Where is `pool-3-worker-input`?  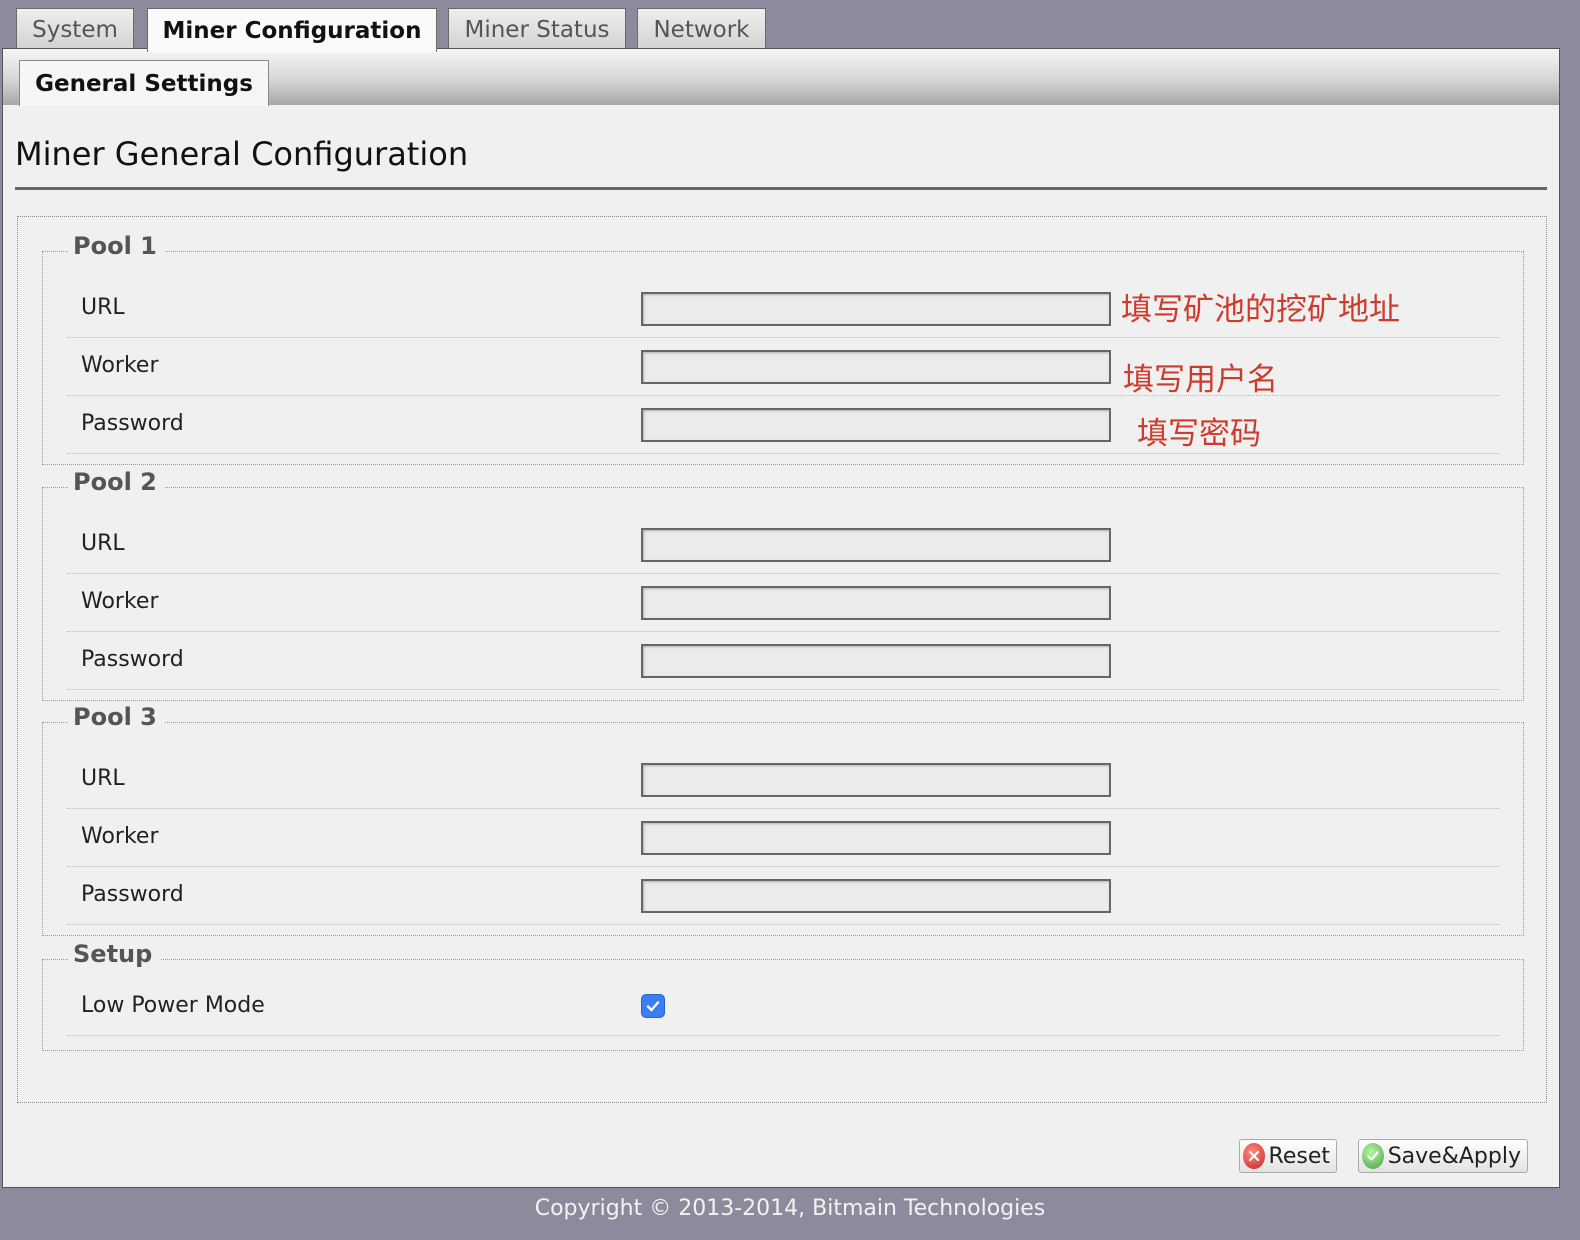 pool-3-worker-input is located at coordinates (876, 838).